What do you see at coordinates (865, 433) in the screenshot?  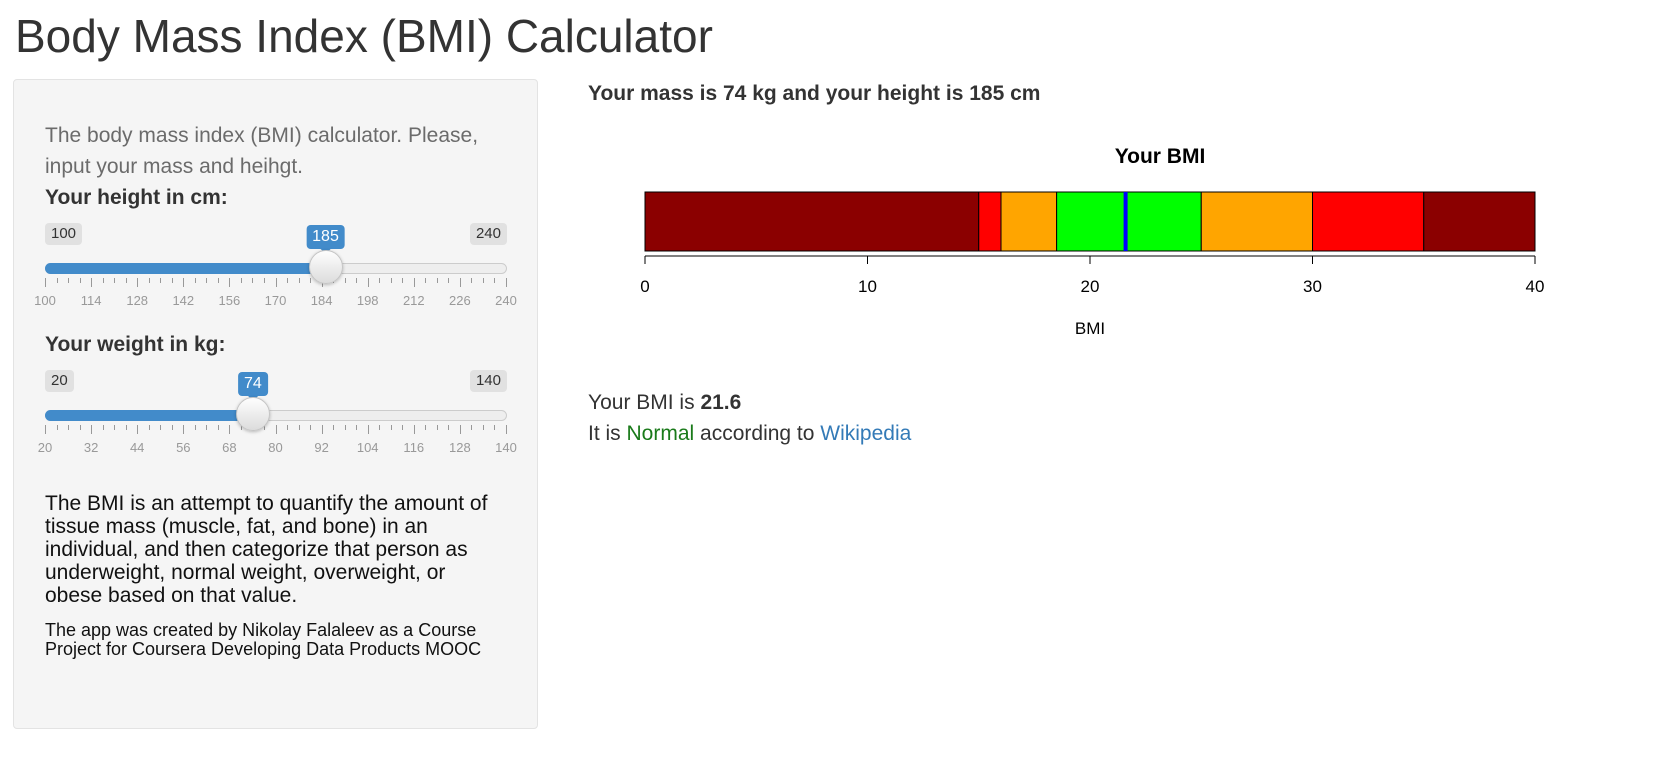 I see `wikipedia-link: Wikipedia` at bounding box center [865, 433].